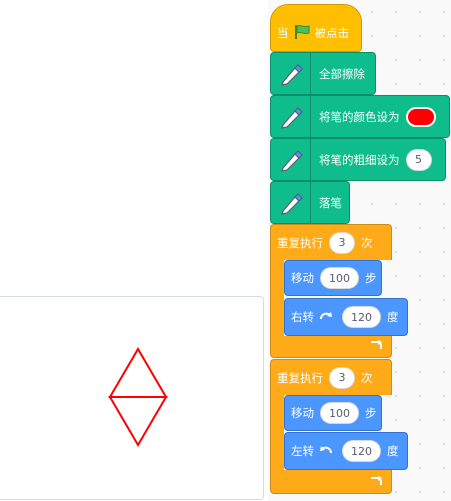 This screenshot has width=451, height=501. Describe the element at coordinates (326, 451) in the screenshot. I see `rotate-counterclockwise-icon` at that location.